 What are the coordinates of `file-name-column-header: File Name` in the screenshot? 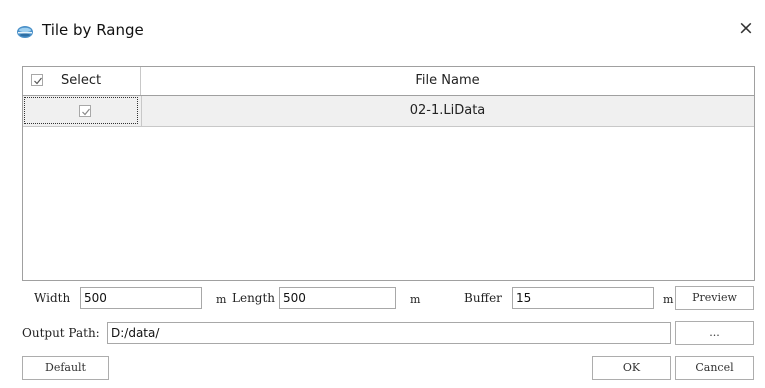 It's located at (447, 81).